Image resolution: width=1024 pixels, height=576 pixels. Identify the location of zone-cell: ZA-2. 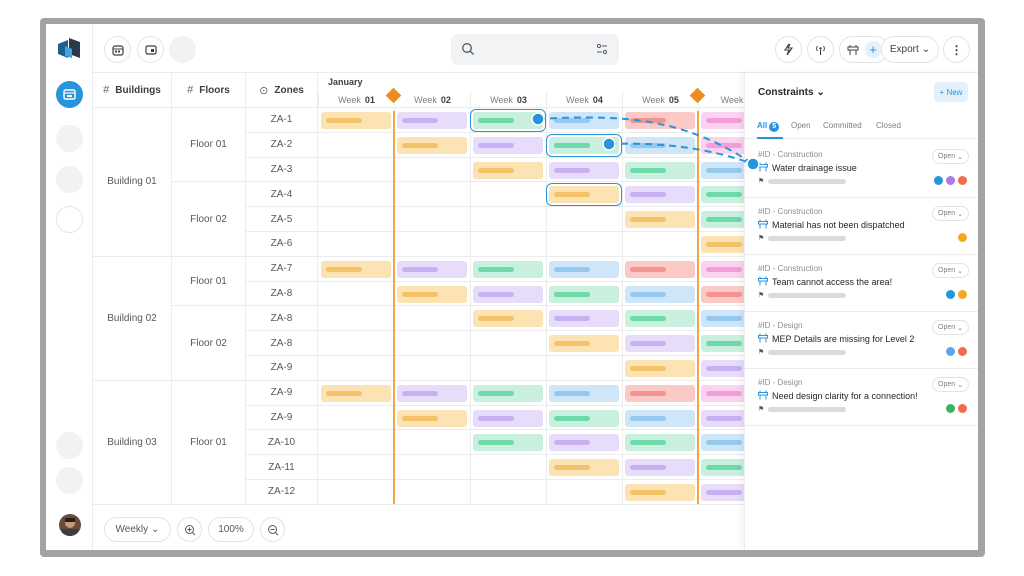
(282, 145).